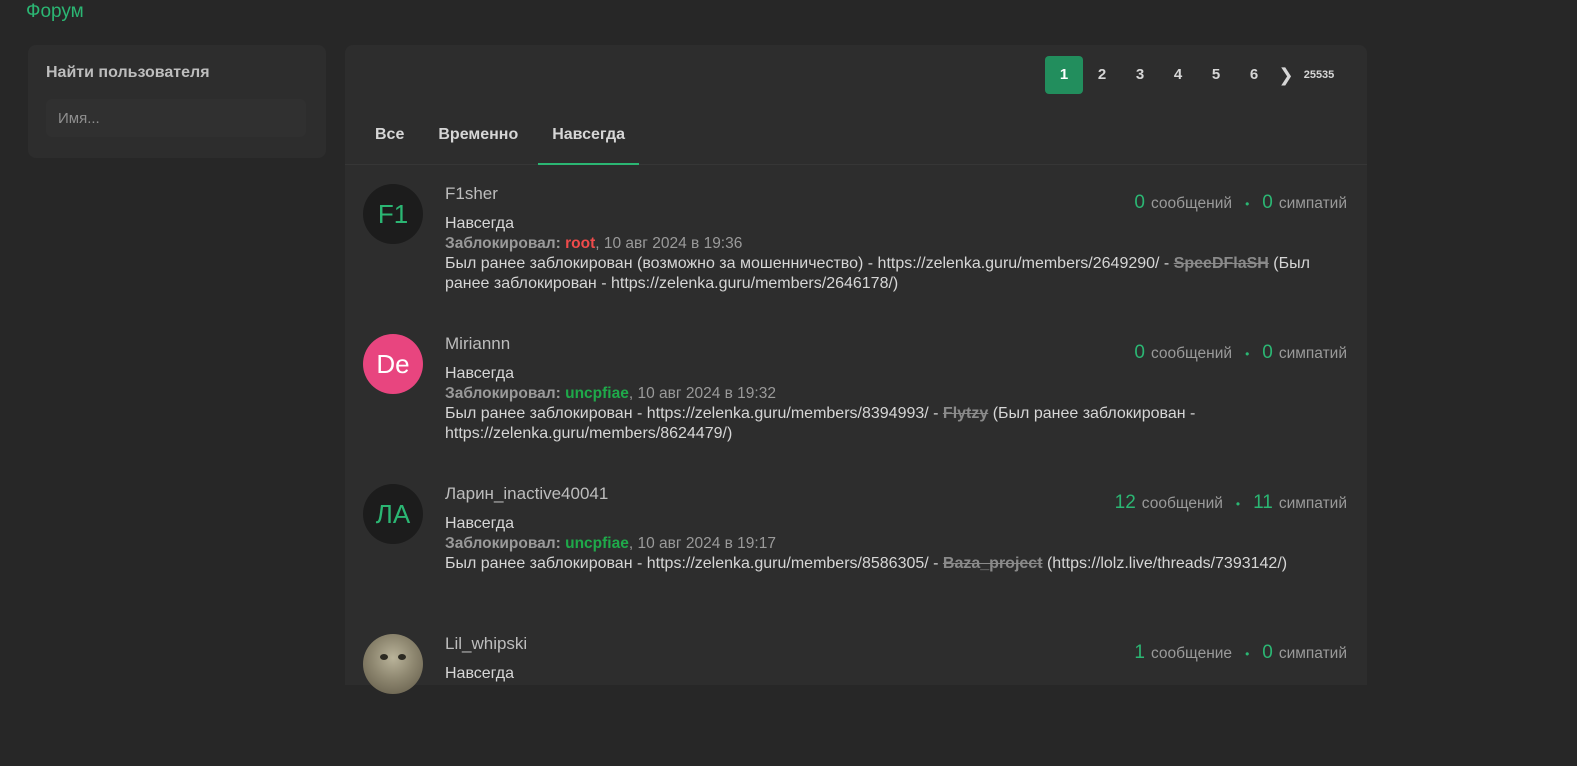 The width and height of the screenshot is (1577, 766). Describe the element at coordinates (1221, 263) in the screenshot. I see `struck-username-link: SpeeDFlaSH` at that location.